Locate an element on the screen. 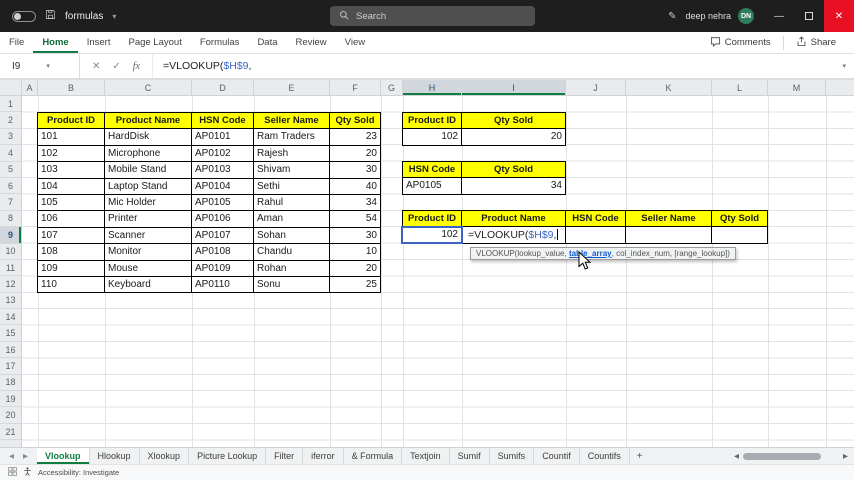 This screenshot has height=480, width=854. new-sheet-button: + is located at coordinates (640, 456).